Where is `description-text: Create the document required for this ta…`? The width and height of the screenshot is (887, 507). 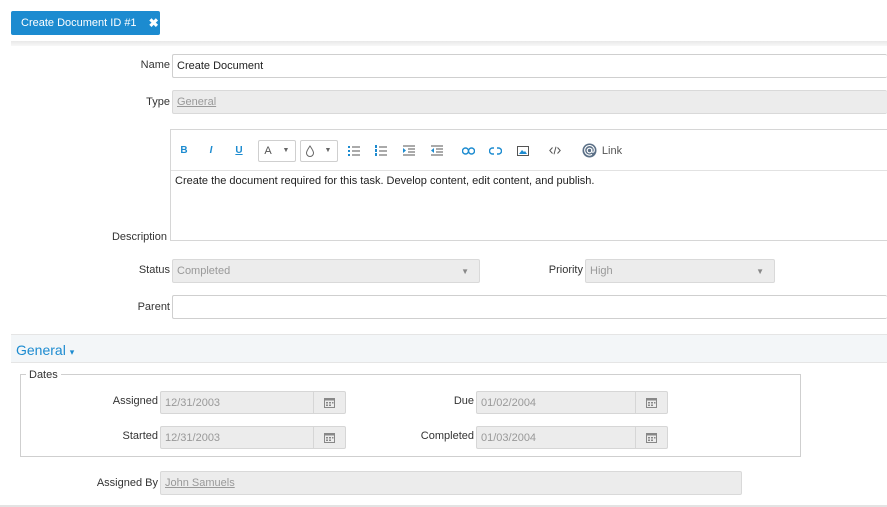 description-text: Create the document required for this ta… is located at coordinates (385, 181).